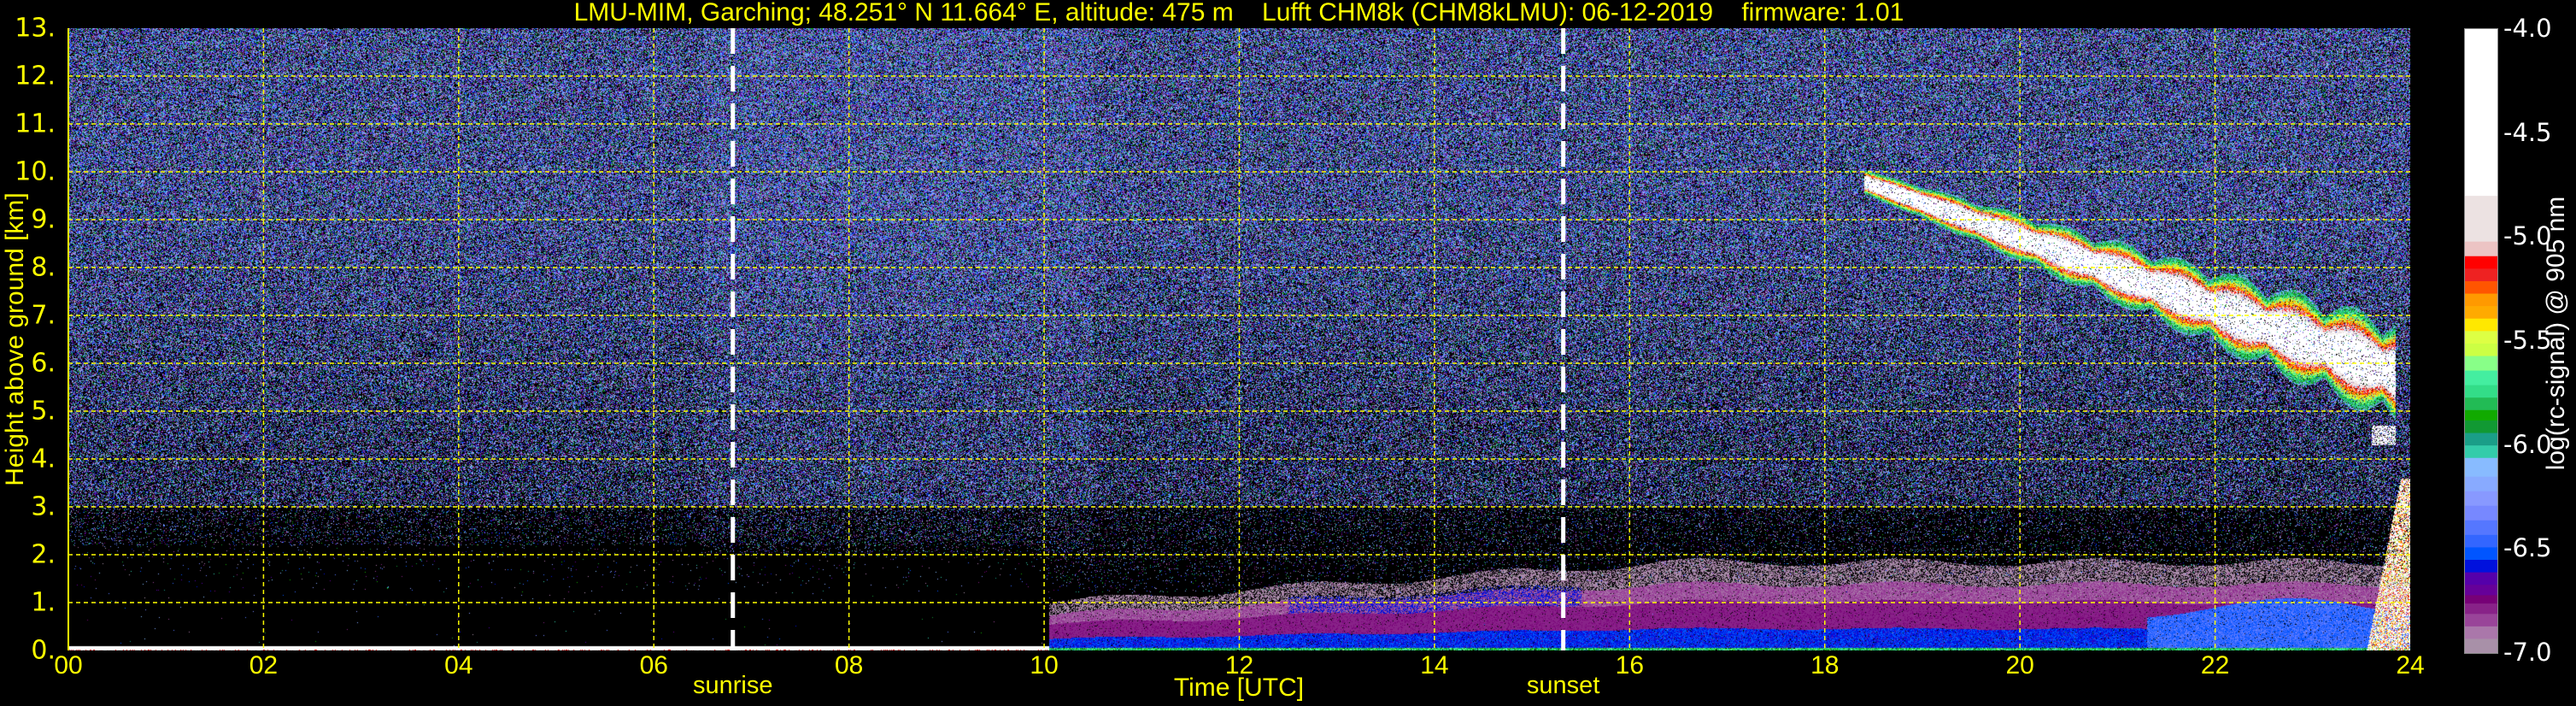 The image size is (2576, 706). What do you see at coordinates (2527, 548) in the screenshot?
I see `colorbar-tick-label: -6.5` at bounding box center [2527, 548].